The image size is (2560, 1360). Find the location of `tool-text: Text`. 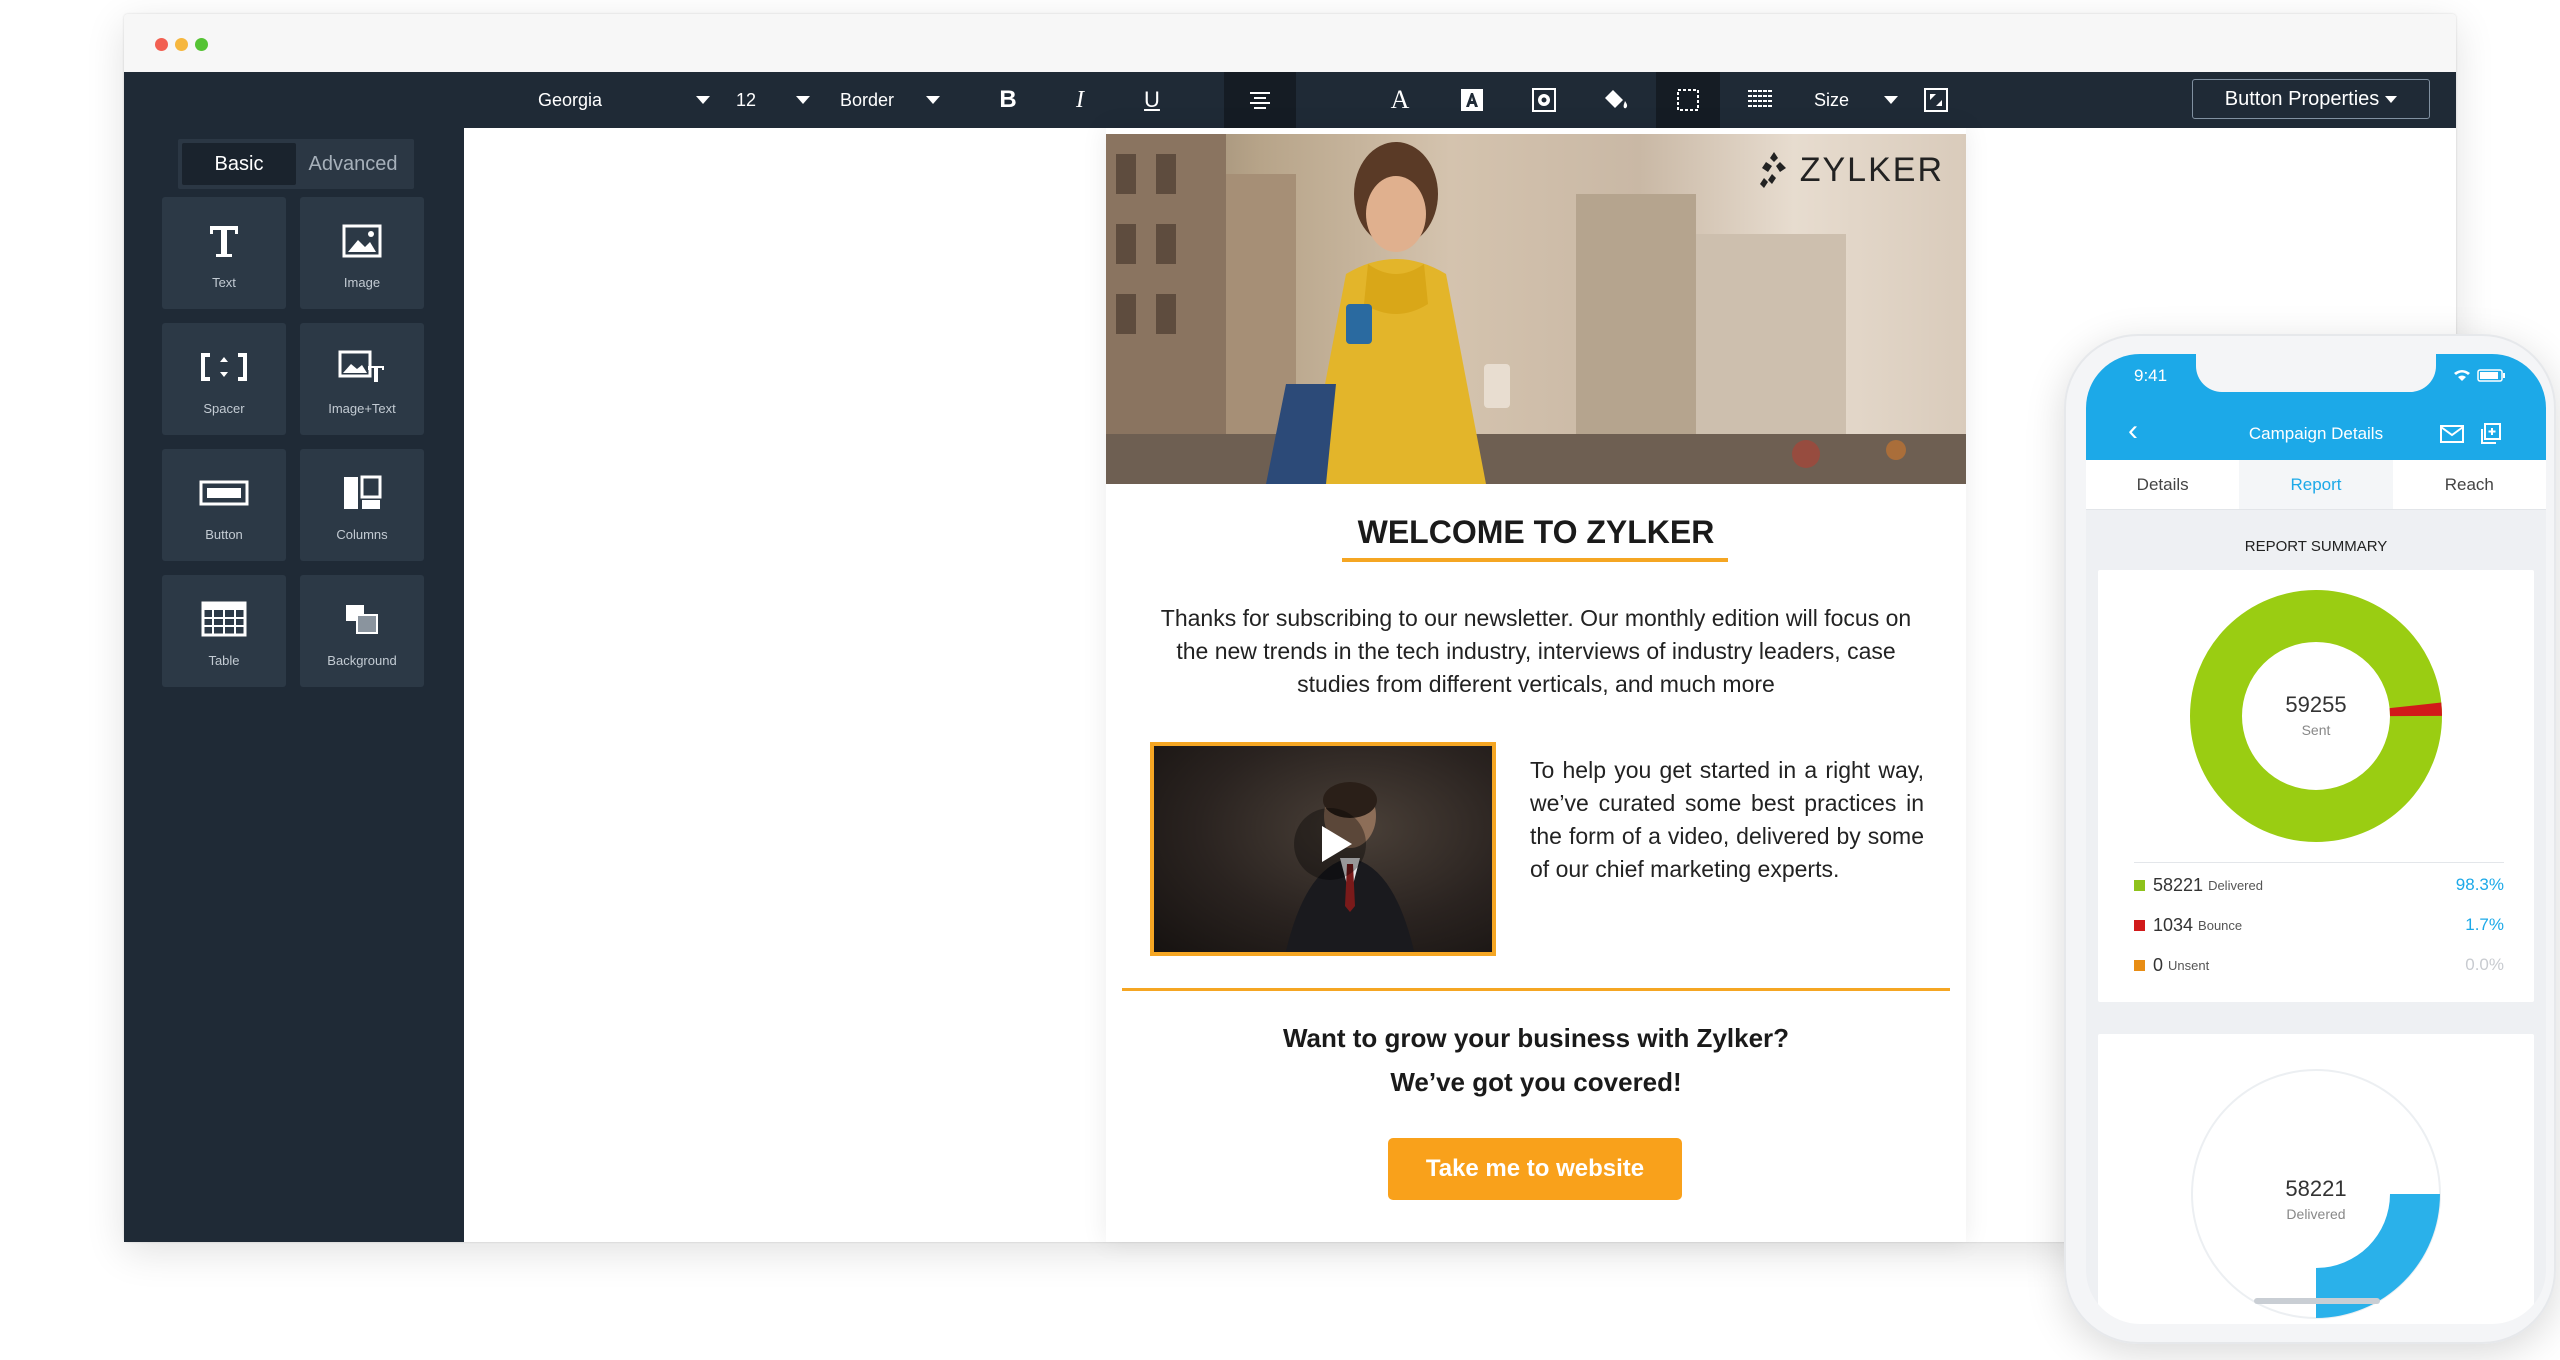

tool-text: Text is located at coordinates (224, 253).